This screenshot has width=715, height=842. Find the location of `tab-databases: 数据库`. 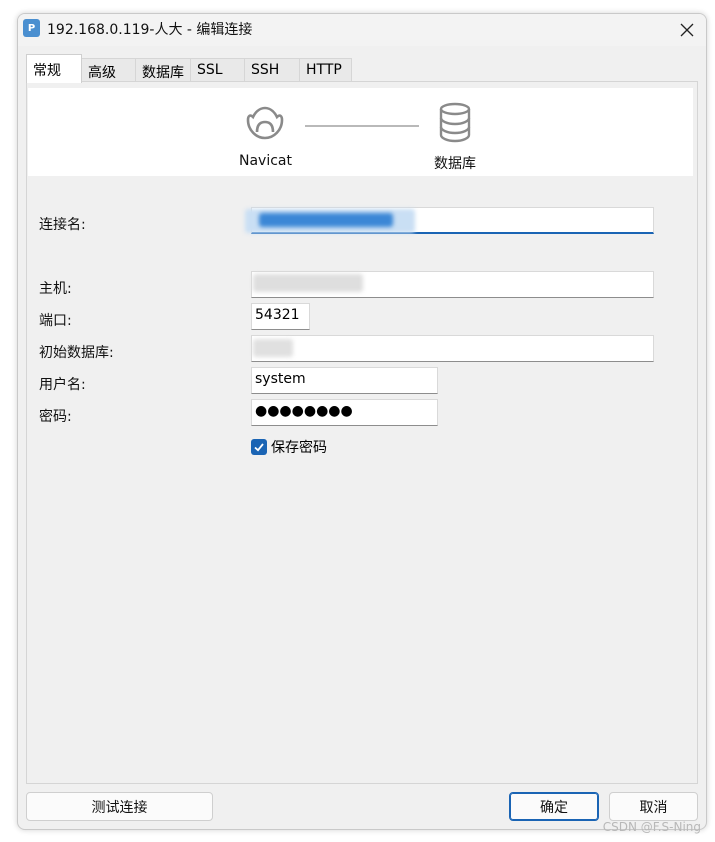

tab-databases: 数据库 is located at coordinates (163, 70).